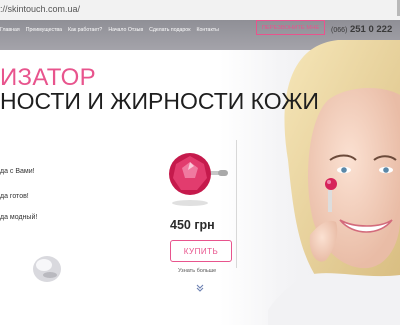 The height and width of the screenshot is (330, 400). What do you see at coordinates (19, 217) in the screenshot?
I see `benefit-item: да модный!` at bounding box center [19, 217].